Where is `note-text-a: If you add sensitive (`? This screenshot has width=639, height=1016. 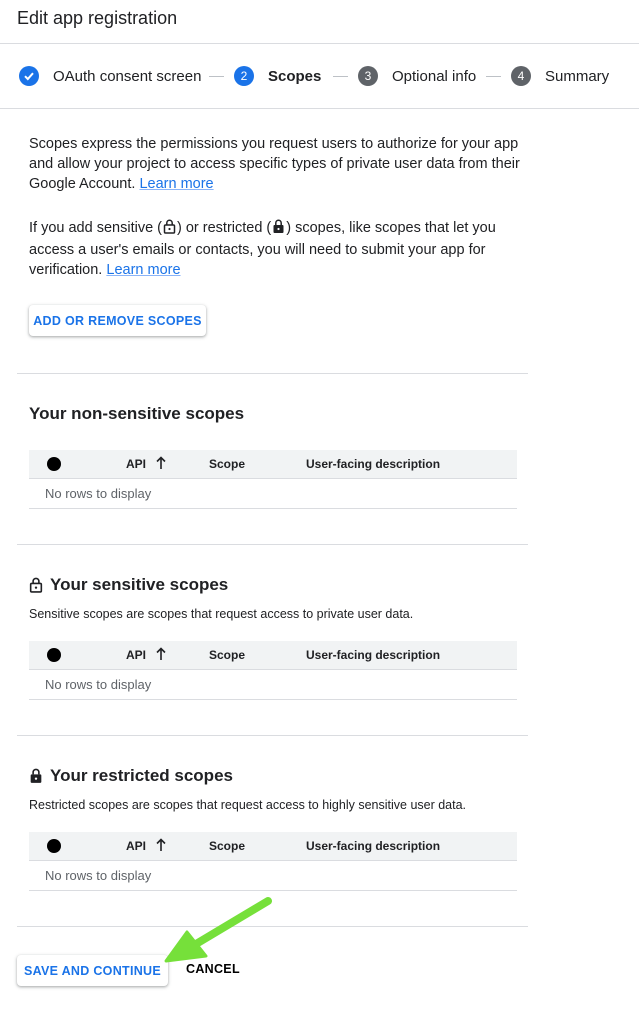
note-text-a: If you add sensitive ( is located at coordinates (95, 228).